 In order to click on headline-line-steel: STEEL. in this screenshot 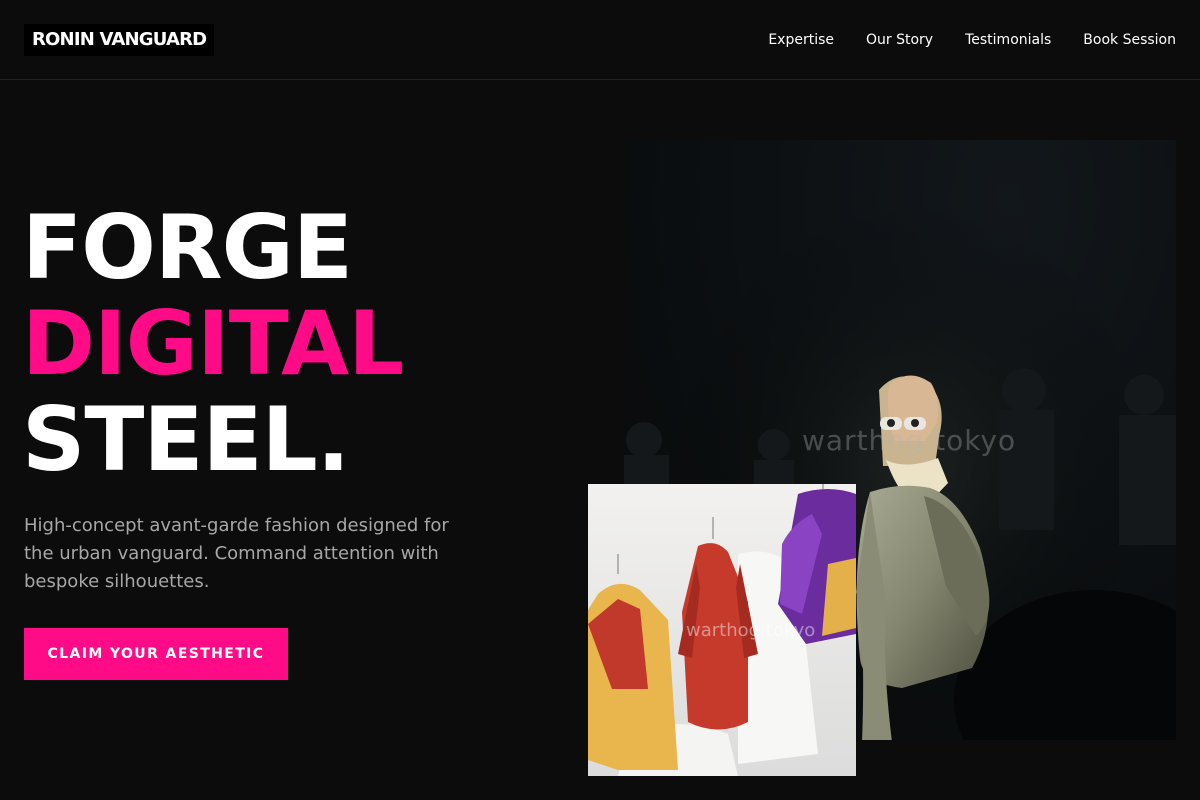, I will do `click(186, 439)`.